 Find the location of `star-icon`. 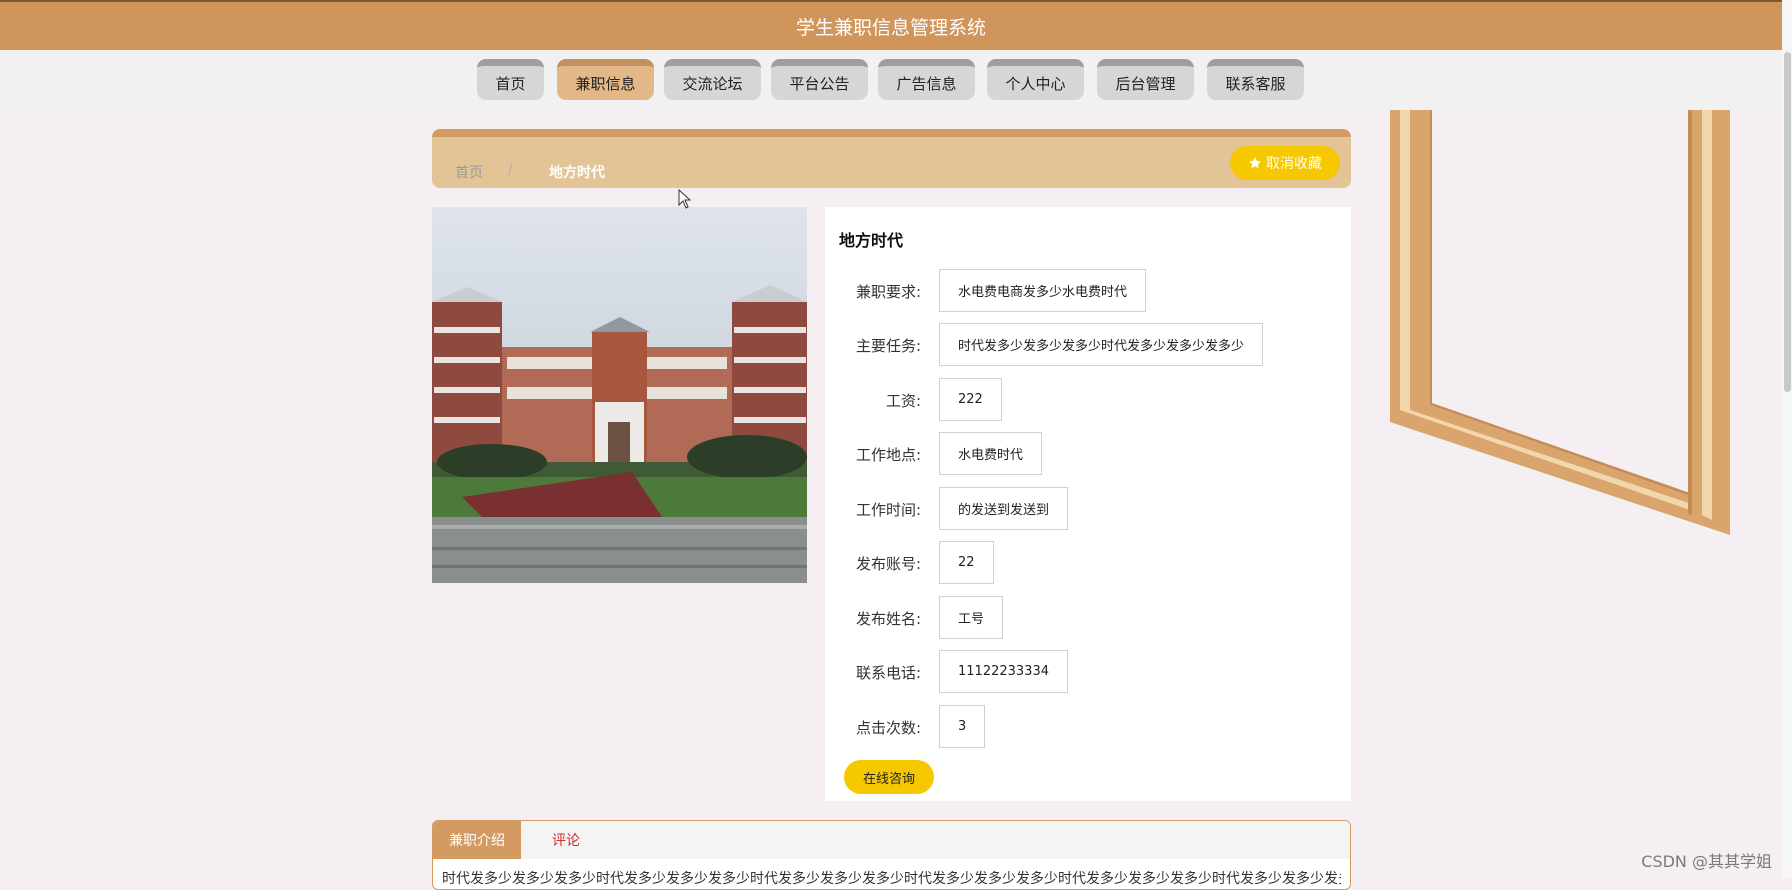

star-icon is located at coordinates (1255, 163).